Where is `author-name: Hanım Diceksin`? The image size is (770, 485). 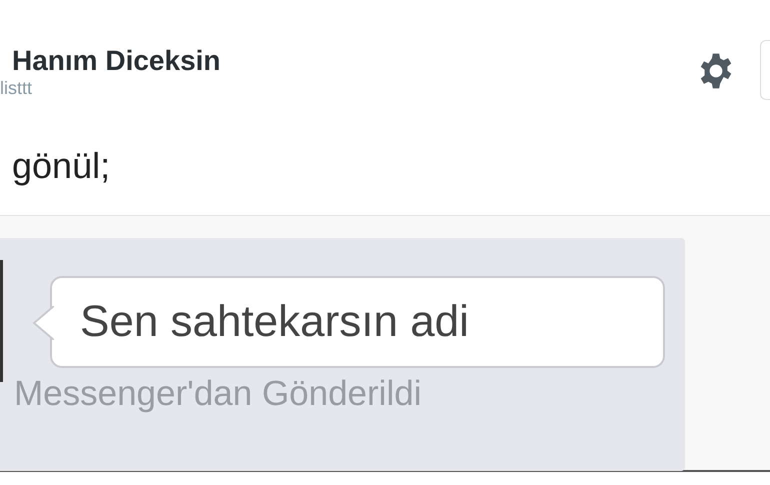
author-name: Hanım Diceksin is located at coordinates (391, 61).